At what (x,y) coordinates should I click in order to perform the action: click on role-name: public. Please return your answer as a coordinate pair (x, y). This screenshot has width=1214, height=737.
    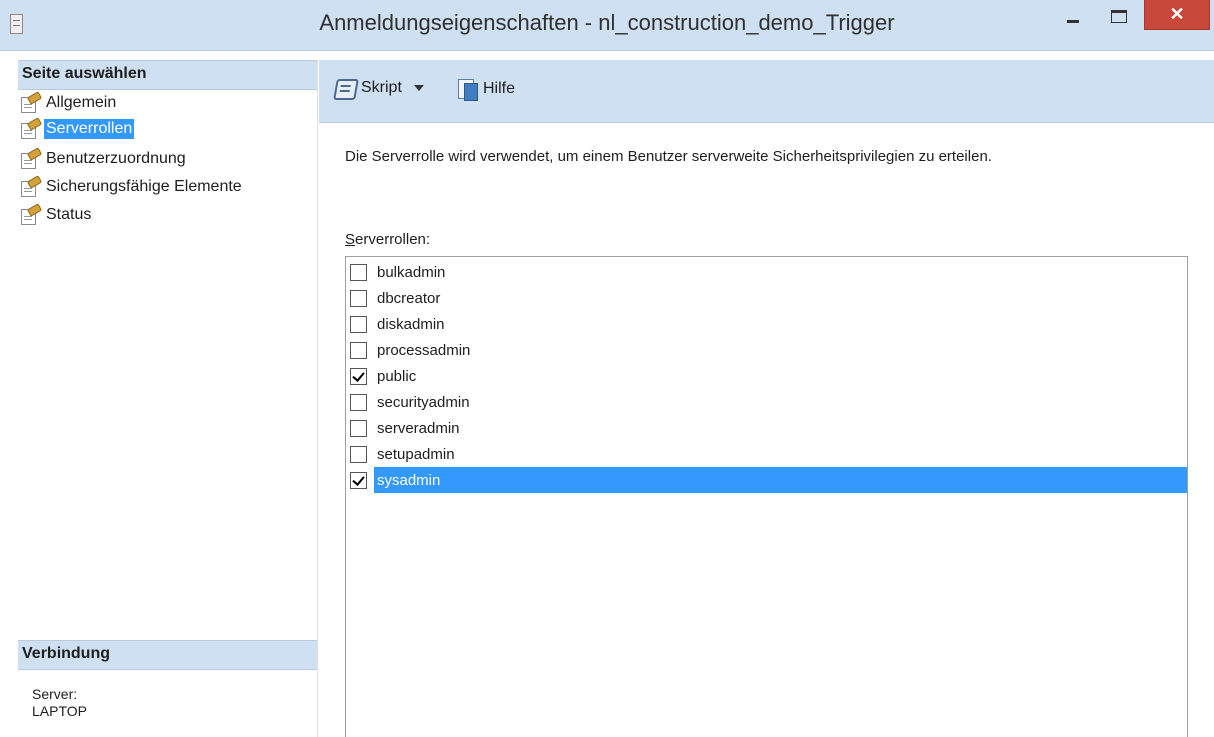
    Looking at the image, I should click on (397, 376).